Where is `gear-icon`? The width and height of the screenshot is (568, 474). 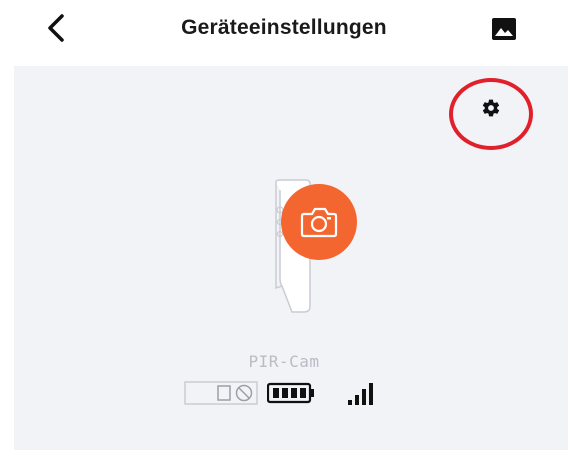 gear-icon is located at coordinates (491, 108).